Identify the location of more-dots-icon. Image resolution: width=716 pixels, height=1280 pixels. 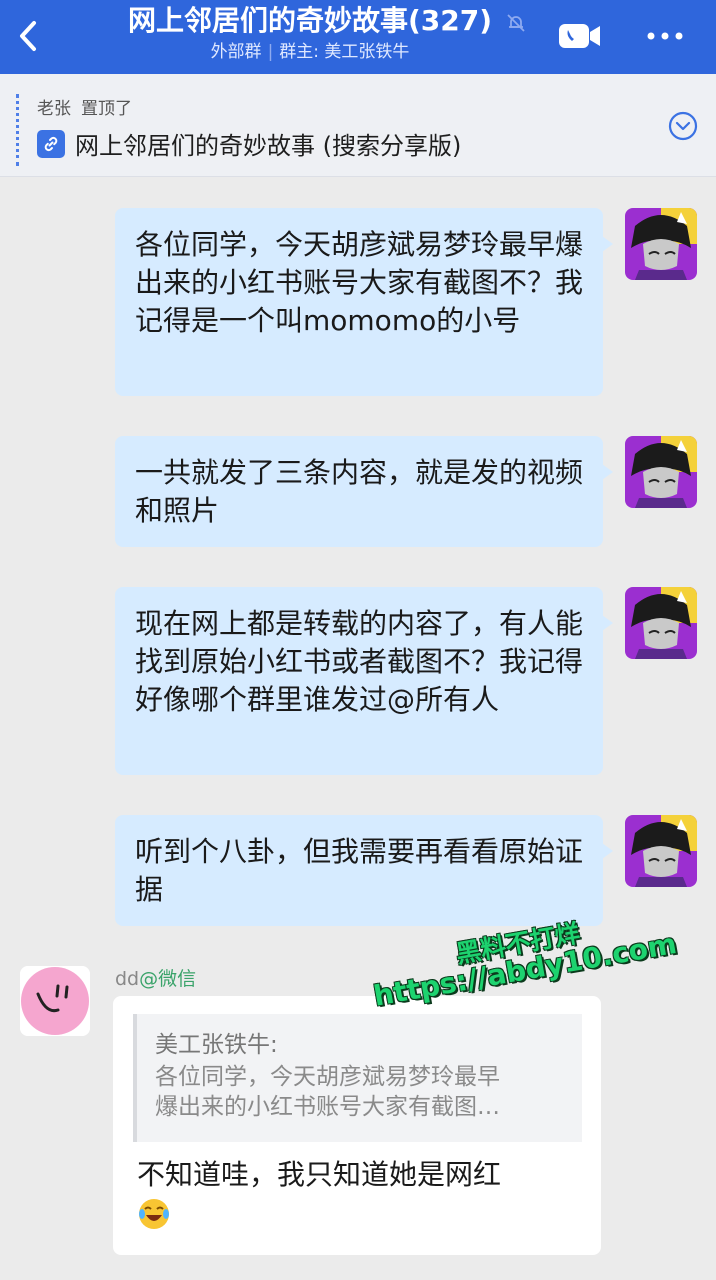
(665, 36).